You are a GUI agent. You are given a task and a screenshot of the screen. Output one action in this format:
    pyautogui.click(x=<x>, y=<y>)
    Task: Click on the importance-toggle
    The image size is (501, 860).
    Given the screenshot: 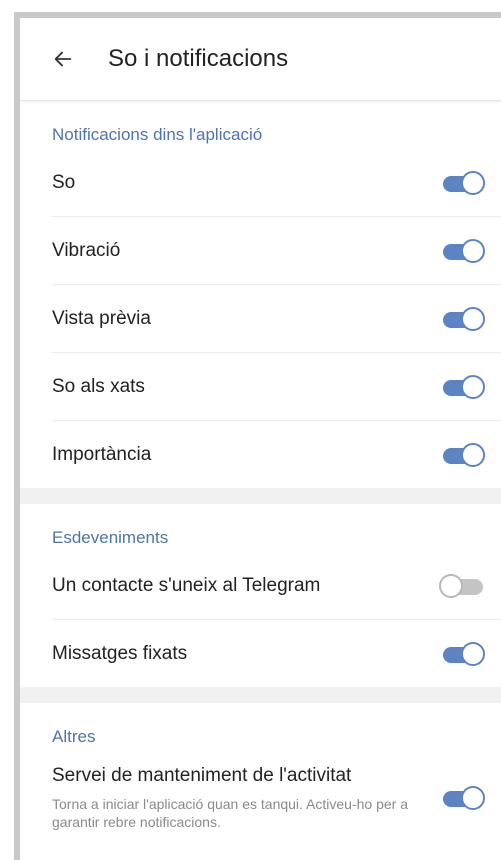 What is the action you would take?
    pyautogui.click(x=462, y=454)
    